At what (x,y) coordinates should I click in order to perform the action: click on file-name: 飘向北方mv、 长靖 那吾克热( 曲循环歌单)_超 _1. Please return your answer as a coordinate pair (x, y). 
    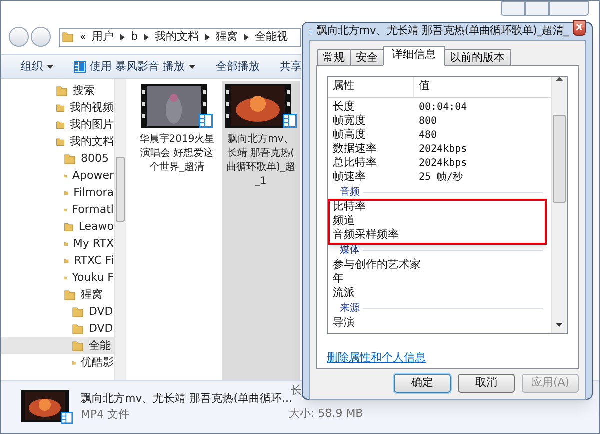
    Looking at the image, I should click on (261, 161).